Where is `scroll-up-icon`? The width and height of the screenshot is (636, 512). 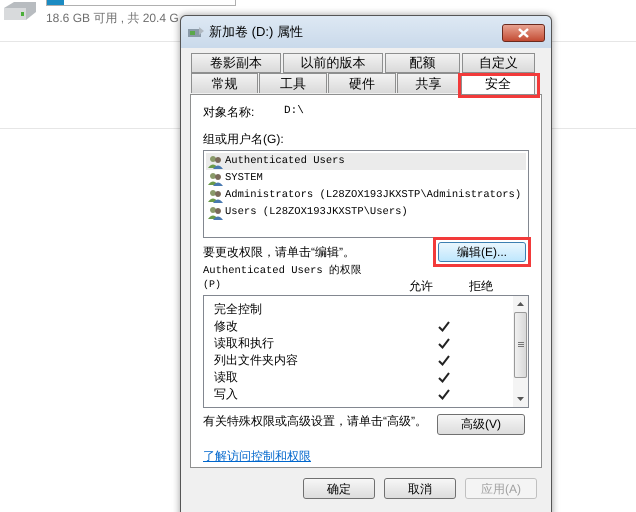
scroll-up-icon is located at coordinates (520, 304).